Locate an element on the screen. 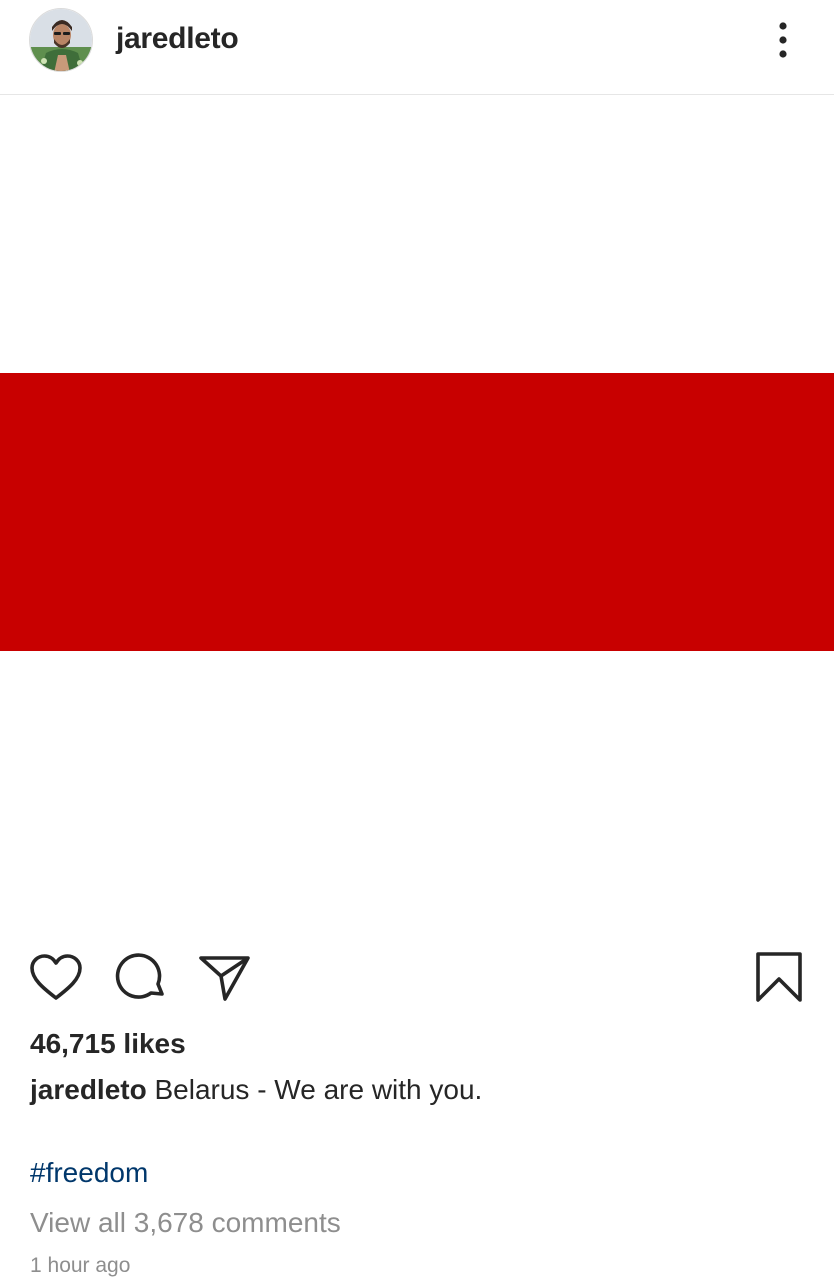  likes-count: 46,715 likes is located at coordinates (108, 1044).